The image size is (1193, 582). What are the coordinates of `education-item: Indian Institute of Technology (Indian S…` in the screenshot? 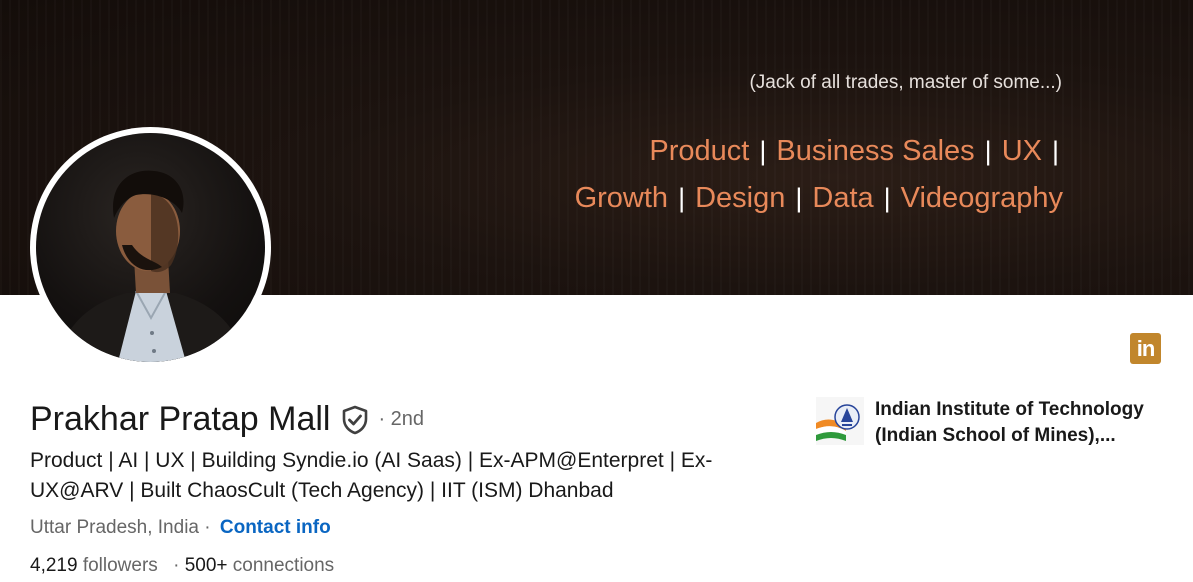 It's located at (995, 423).